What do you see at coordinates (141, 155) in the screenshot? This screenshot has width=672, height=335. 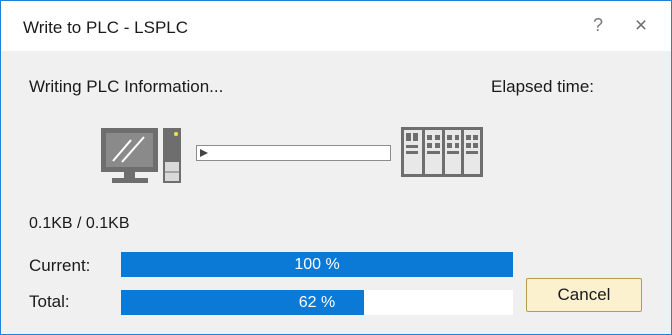 I see `computer-icon` at bounding box center [141, 155].